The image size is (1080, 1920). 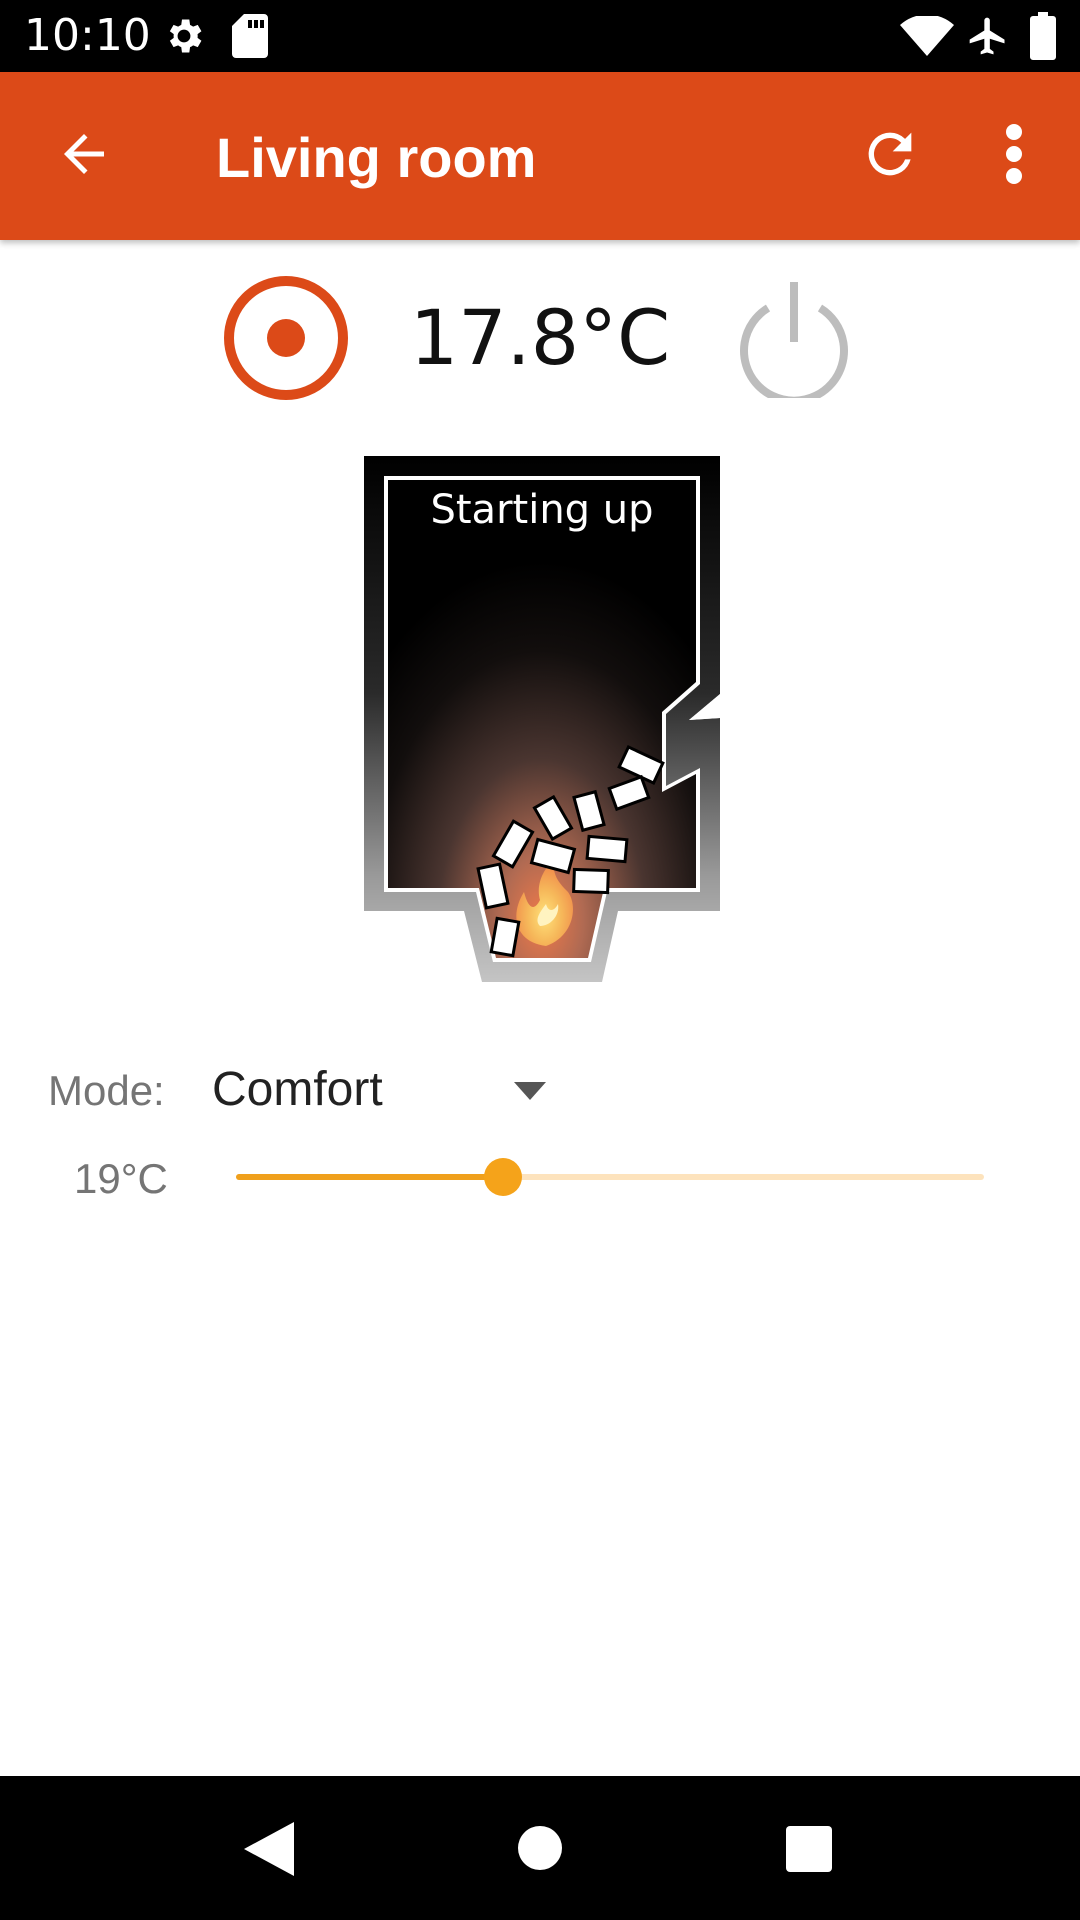 What do you see at coordinates (286, 338) in the screenshot?
I see `target-icon` at bounding box center [286, 338].